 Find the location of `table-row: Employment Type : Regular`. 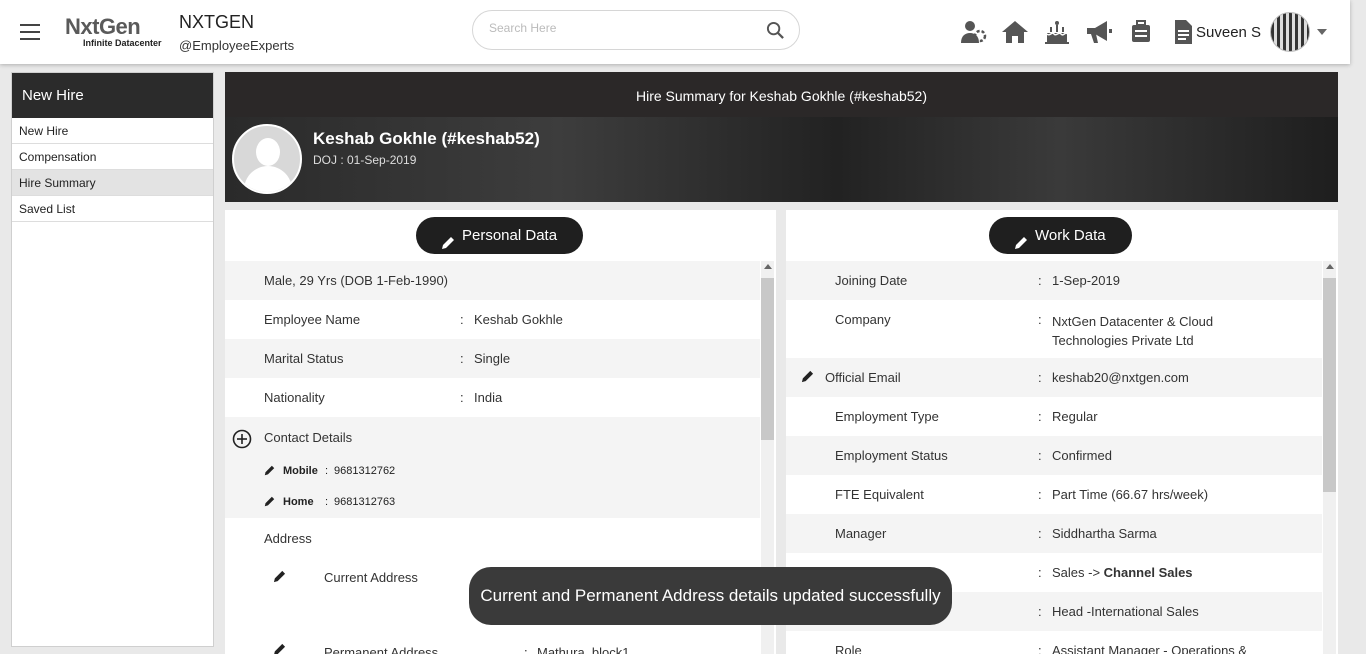

table-row: Employment Type : Regular is located at coordinates (1054, 416).